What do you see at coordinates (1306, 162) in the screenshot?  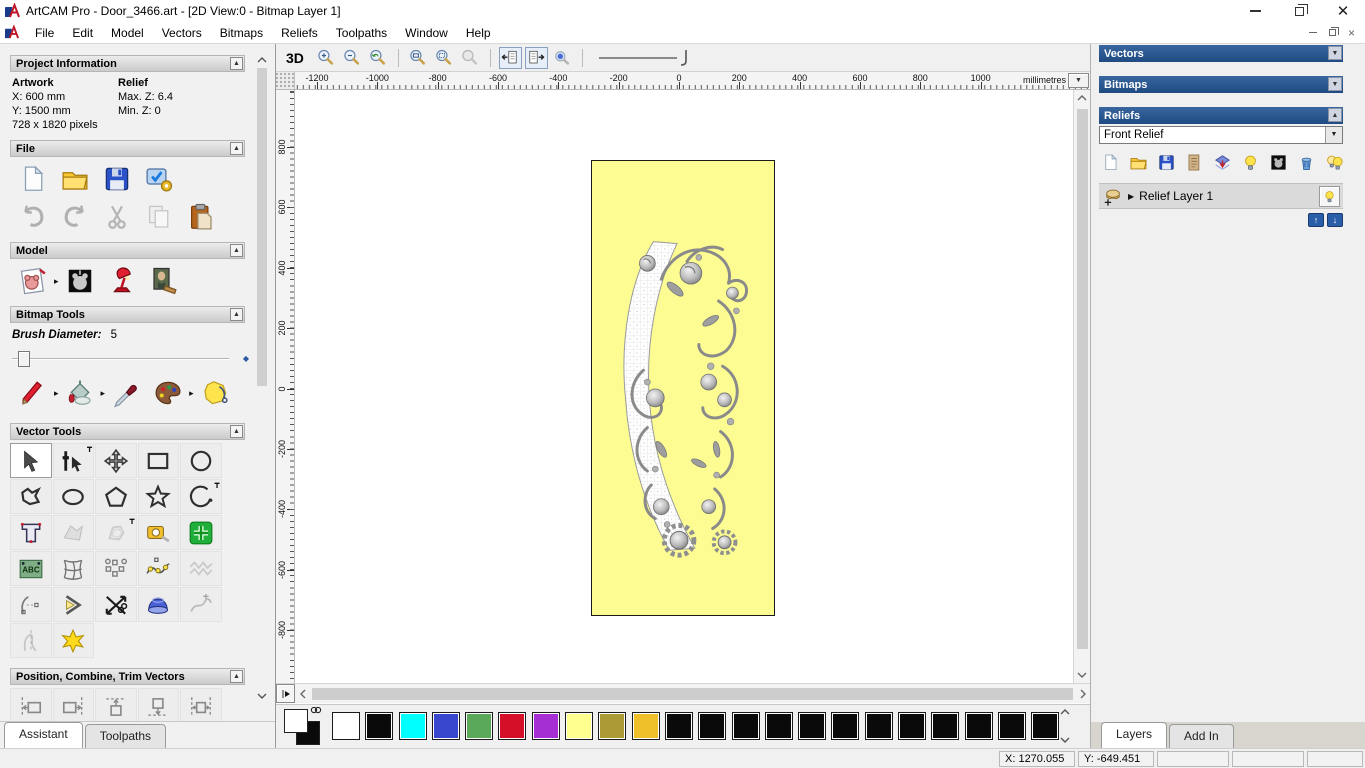 I see `delete-relief-layer-button` at bounding box center [1306, 162].